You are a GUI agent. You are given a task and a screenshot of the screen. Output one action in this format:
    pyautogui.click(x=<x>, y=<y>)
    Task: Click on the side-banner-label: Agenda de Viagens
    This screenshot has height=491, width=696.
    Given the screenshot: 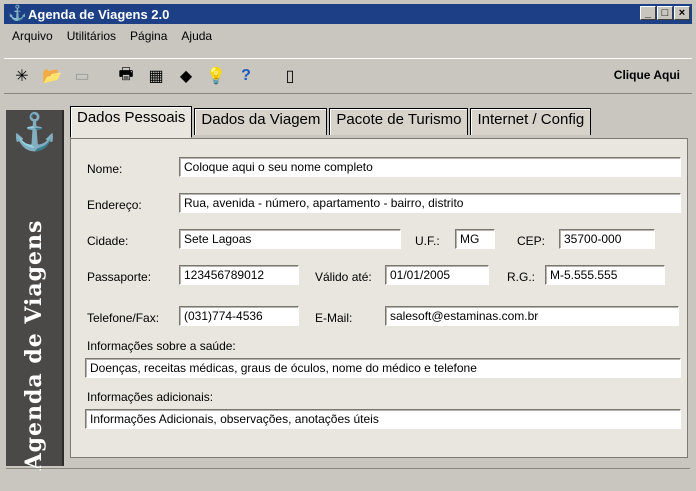 What is the action you would take?
    pyautogui.click(x=34, y=345)
    